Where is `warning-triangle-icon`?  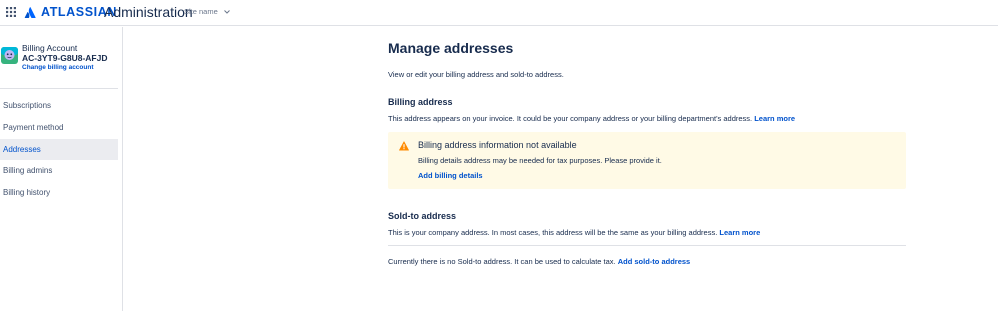
warning-triangle-icon is located at coordinates (404, 146).